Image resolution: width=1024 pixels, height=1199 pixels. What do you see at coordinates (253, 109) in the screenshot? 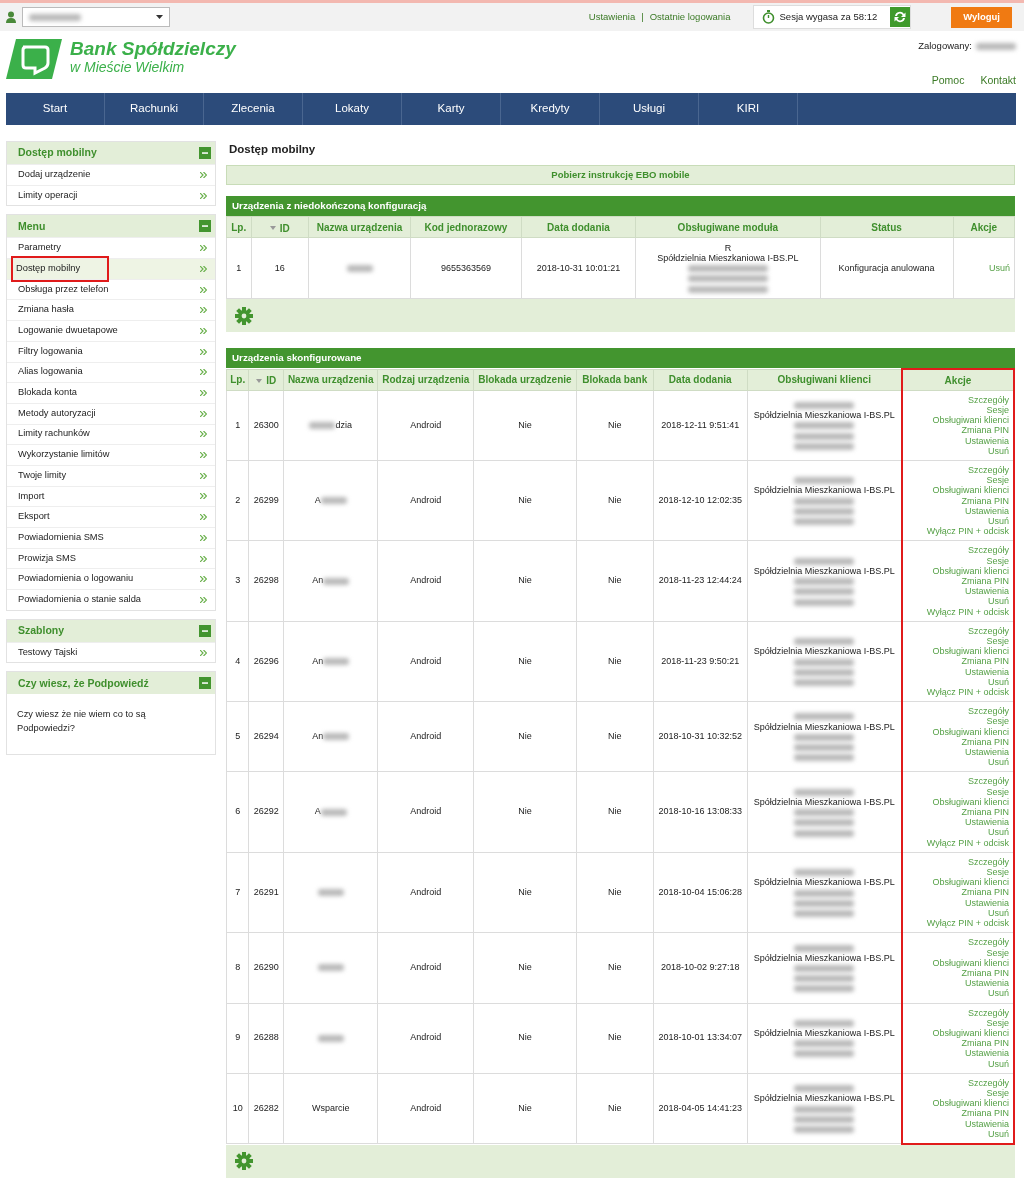
I see `nav-item: Zlecenia` at bounding box center [253, 109].